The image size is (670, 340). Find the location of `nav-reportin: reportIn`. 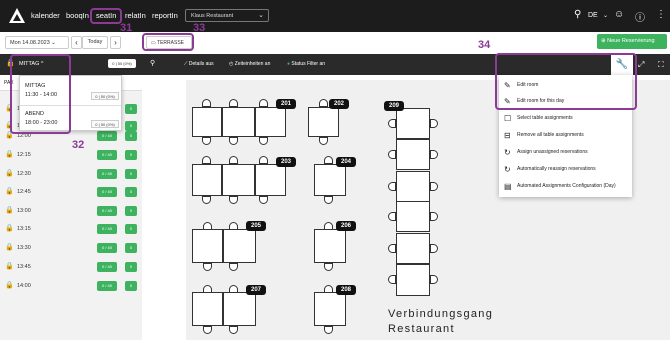

nav-reportin: reportIn is located at coordinates (165, 15).